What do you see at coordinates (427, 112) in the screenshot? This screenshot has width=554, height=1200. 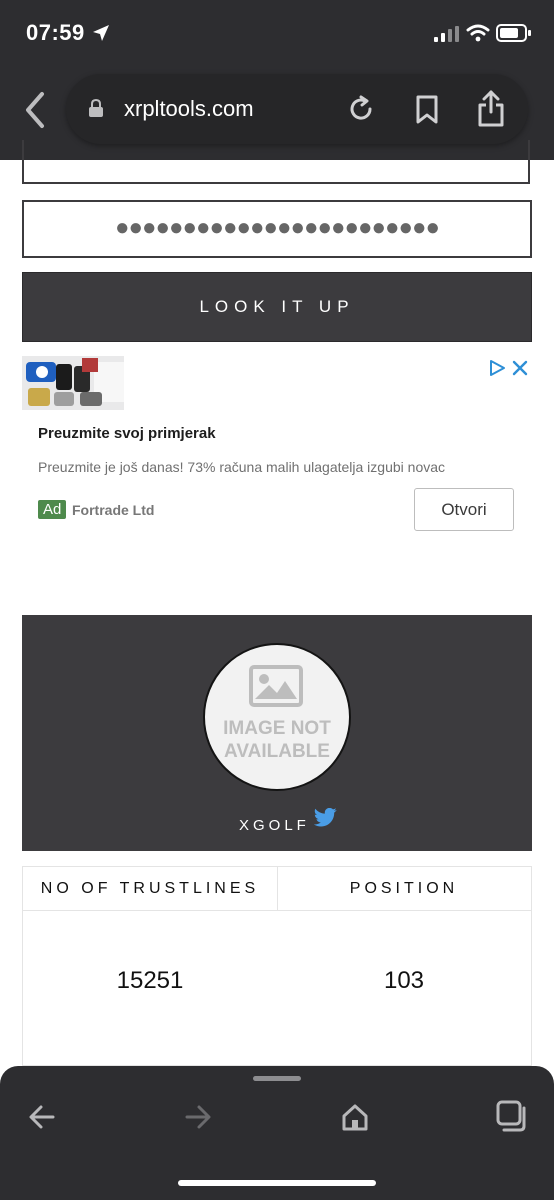 I see `bookmark-button` at bounding box center [427, 112].